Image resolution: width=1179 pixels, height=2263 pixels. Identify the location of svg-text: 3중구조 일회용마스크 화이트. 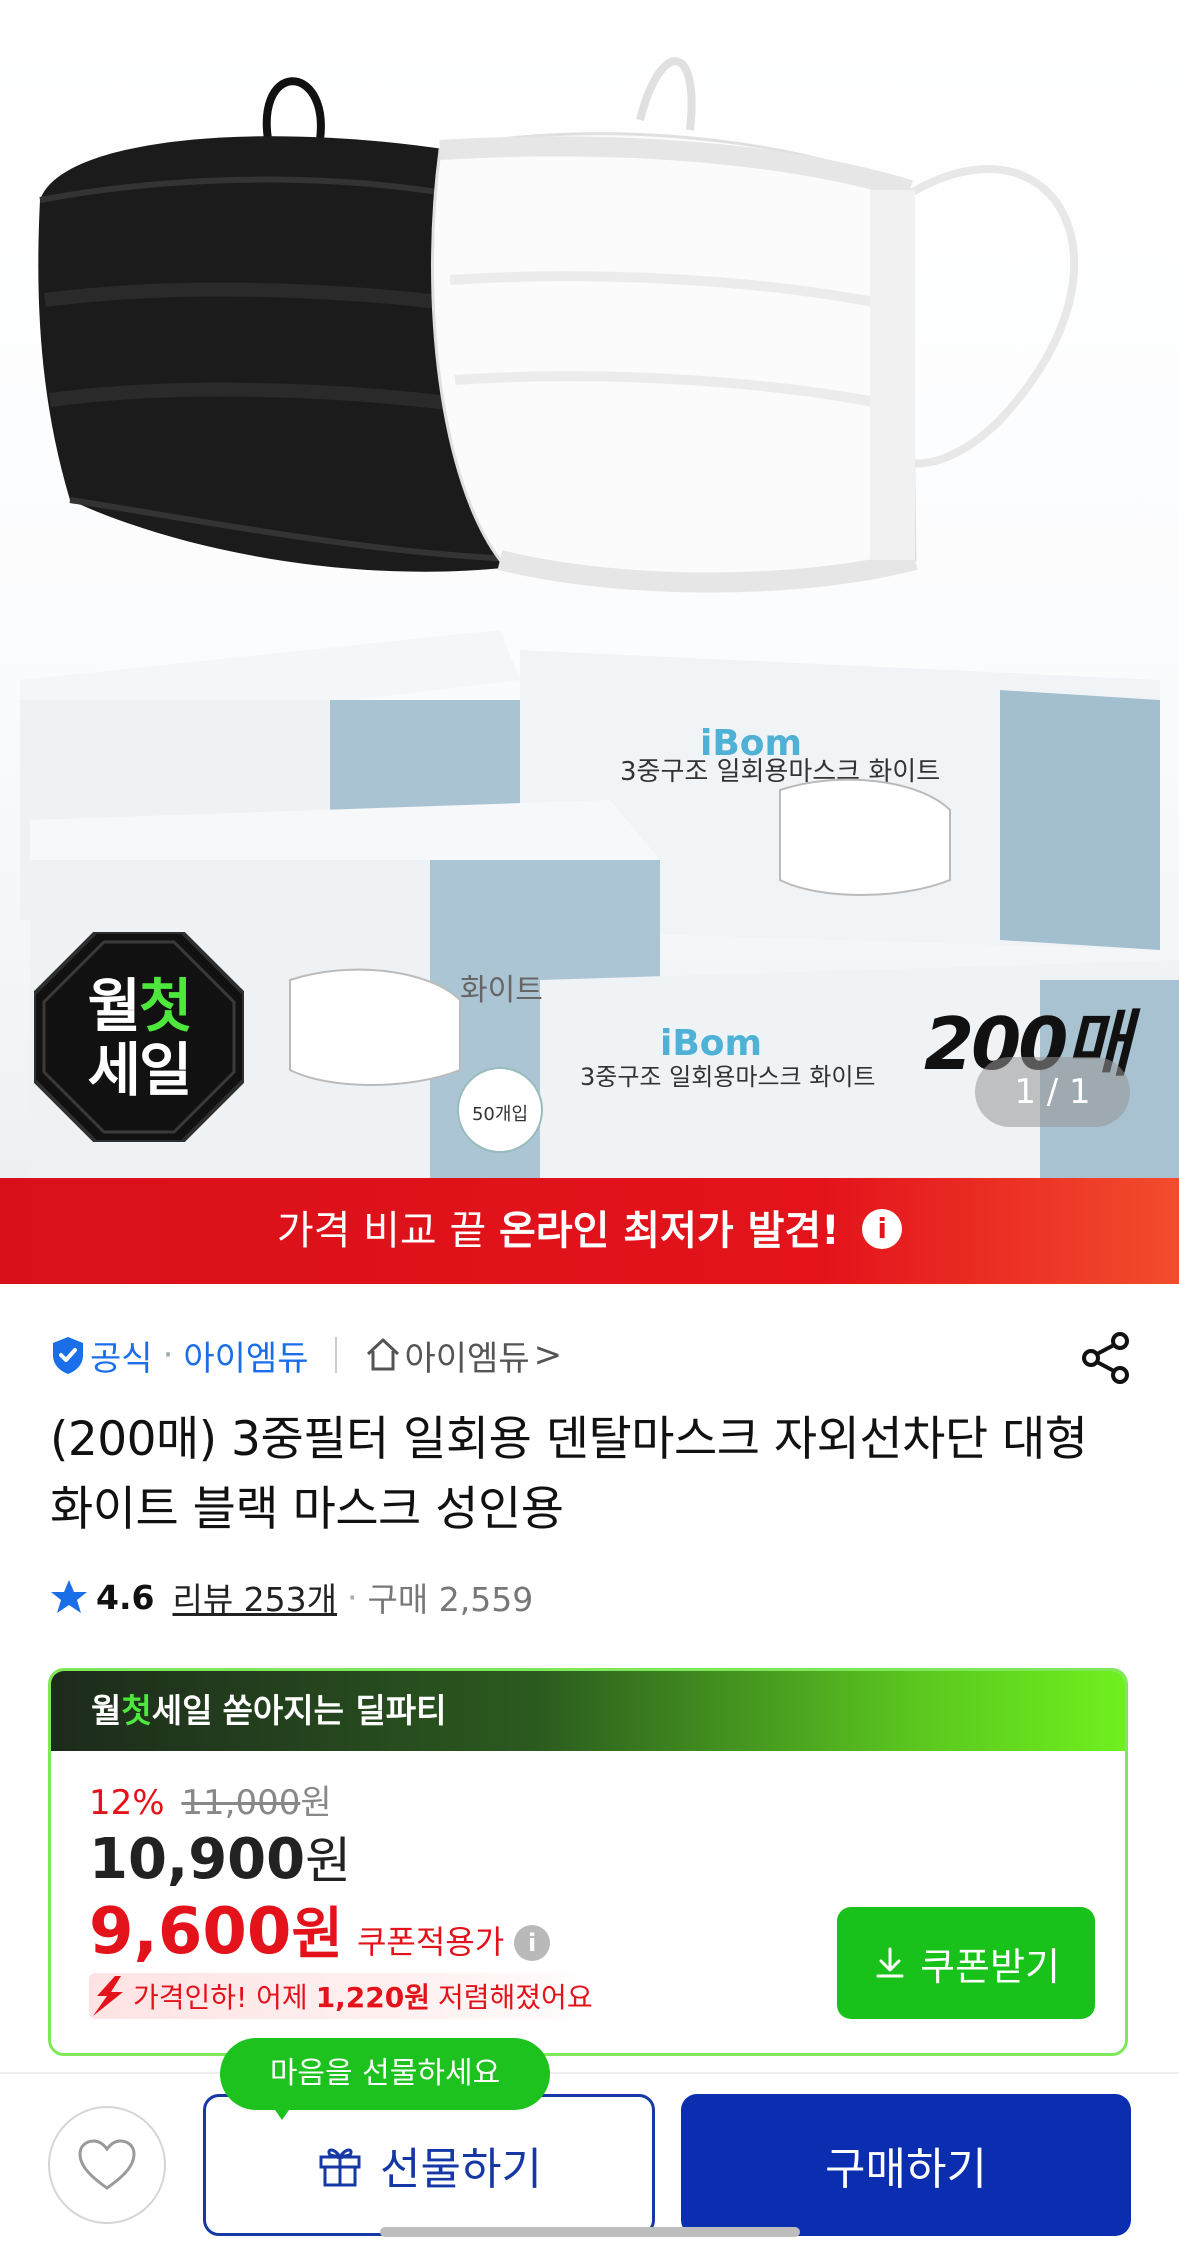
(728, 1077).